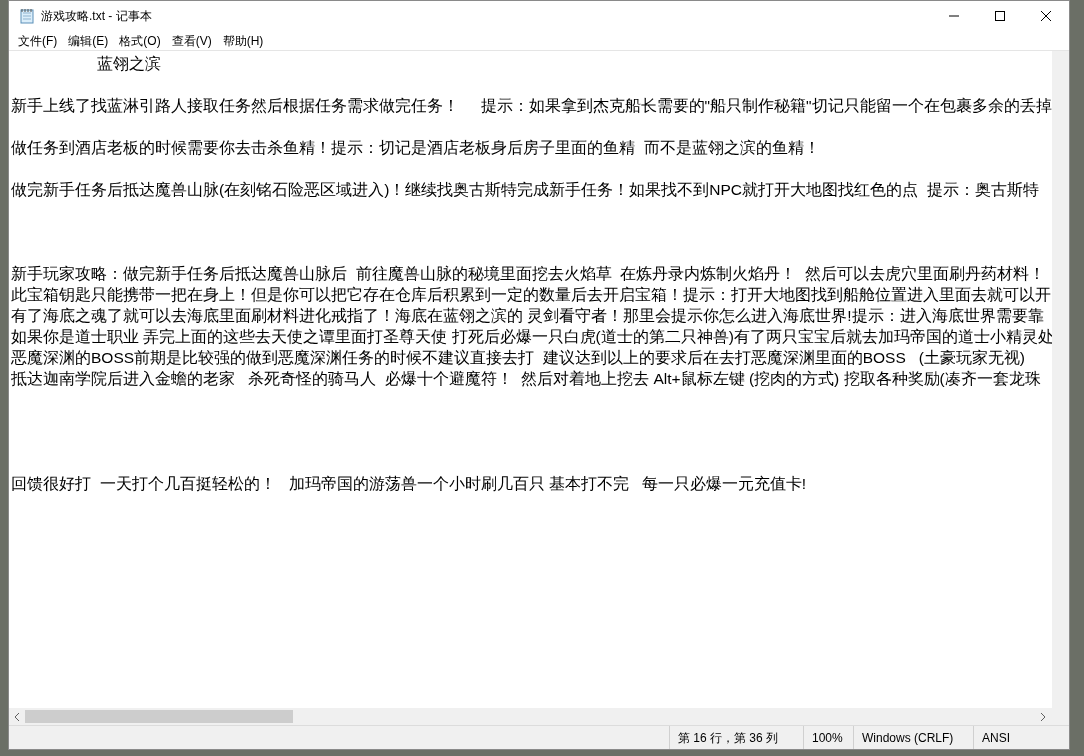 This screenshot has height=756, width=1084. What do you see at coordinates (1046, 16) in the screenshot?
I see `close-icon` at bounding box center [1046, 16].